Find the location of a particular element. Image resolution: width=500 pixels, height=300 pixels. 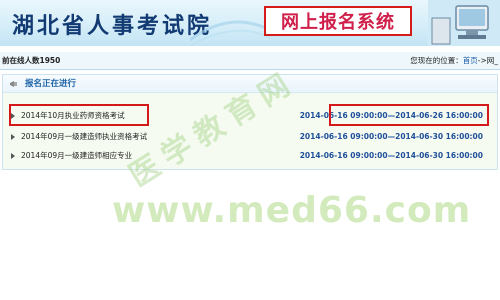

swoosh-decoration is located at coordinates (230, 33).